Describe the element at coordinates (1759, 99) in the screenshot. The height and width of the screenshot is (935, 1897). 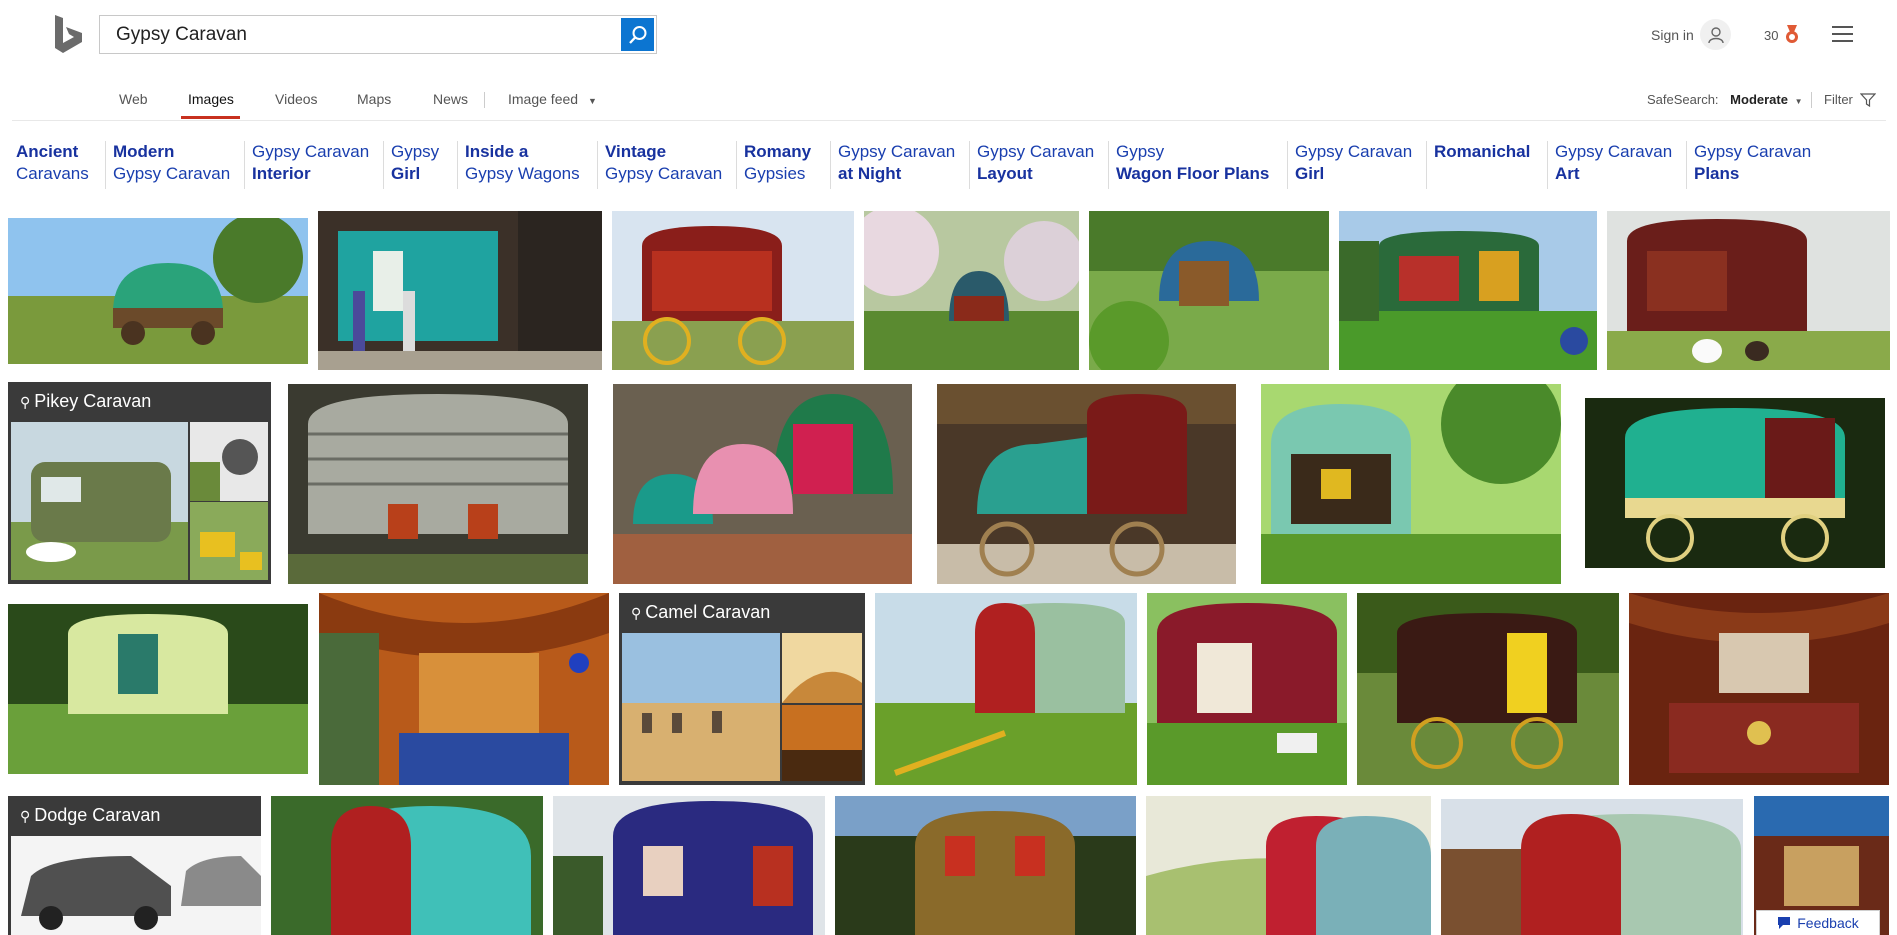
I see `safesearch-value: Moderate` at that location.